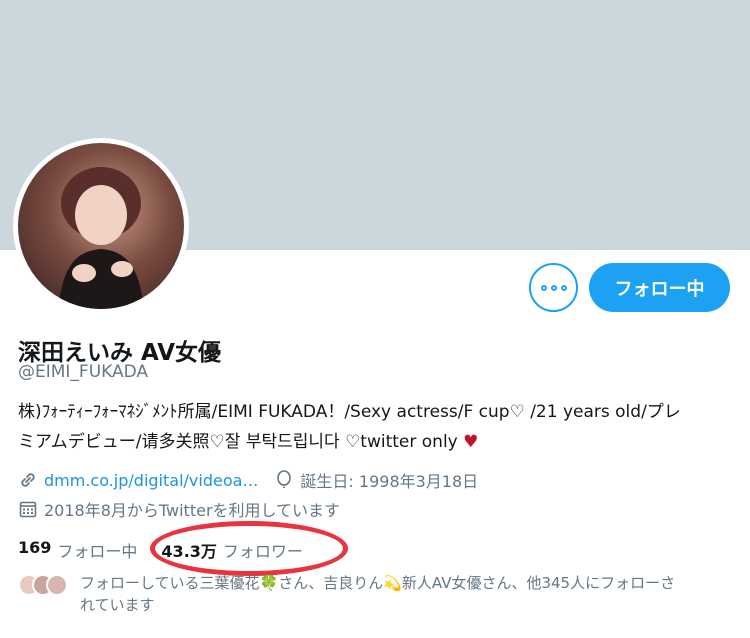  I want to click on screen-name: @EIMI_FUKADA, so click(83, 372).